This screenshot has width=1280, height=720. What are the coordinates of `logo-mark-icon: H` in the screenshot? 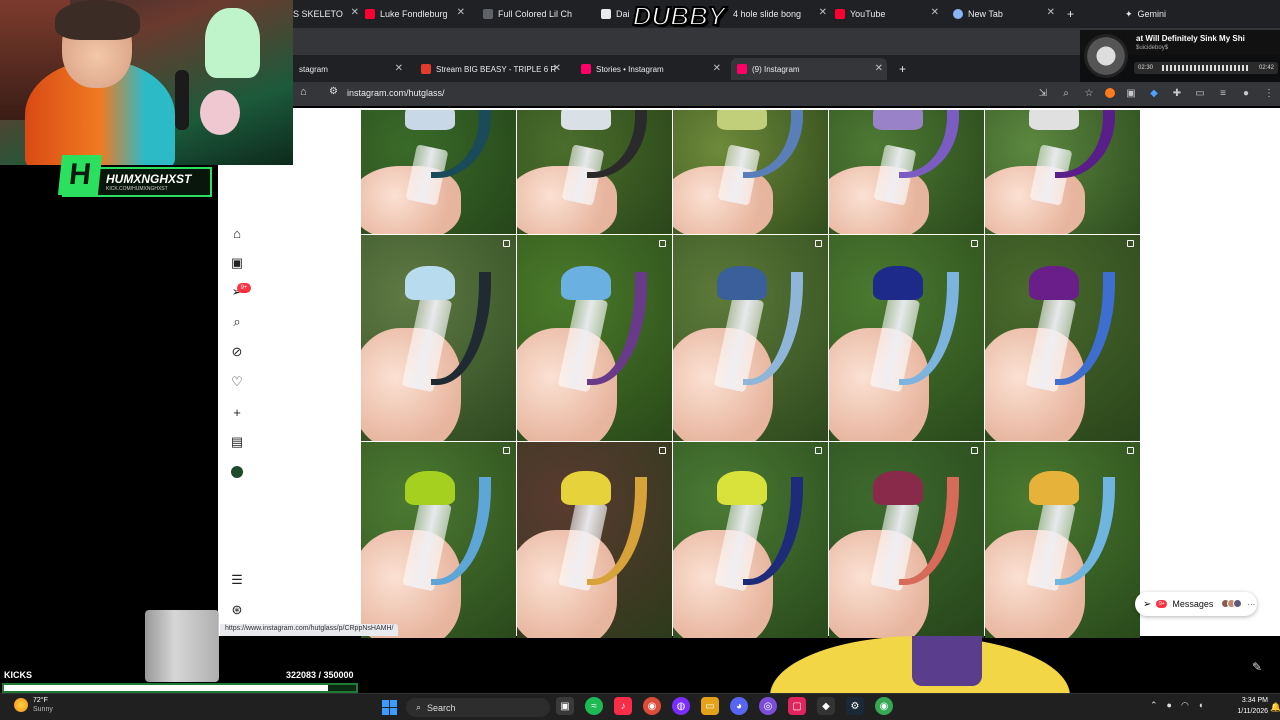 It's located at (80, 175).